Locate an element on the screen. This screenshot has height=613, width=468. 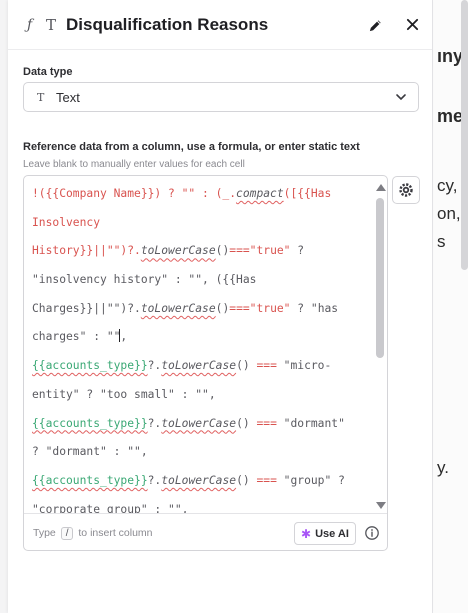
slash-key: / is located at coordinates (67, 533).